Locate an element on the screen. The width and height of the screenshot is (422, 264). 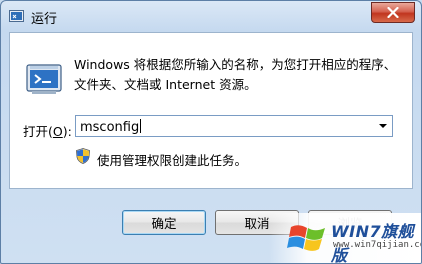
open-input-value: msconfig is located at coordinates (110, 127).